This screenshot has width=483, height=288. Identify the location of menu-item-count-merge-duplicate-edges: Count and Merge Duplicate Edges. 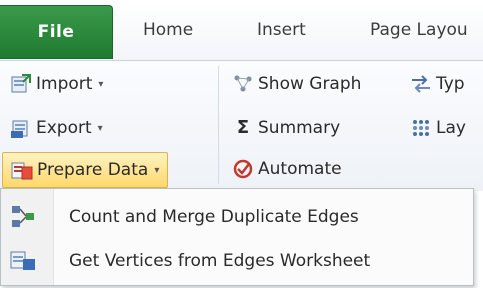
(237, 217).